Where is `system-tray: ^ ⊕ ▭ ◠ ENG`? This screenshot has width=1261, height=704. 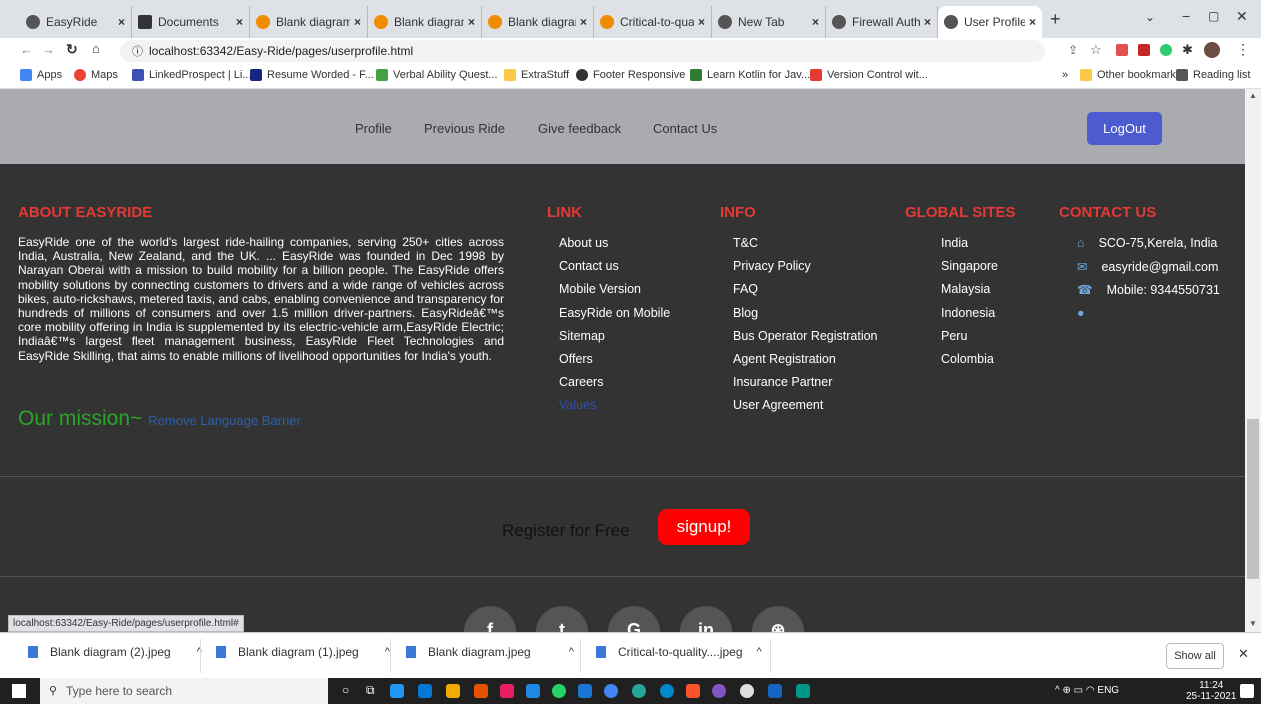 system-tray: ^ ⊕ ▭ ◠ ENG is located at coordinates (1087, 690).